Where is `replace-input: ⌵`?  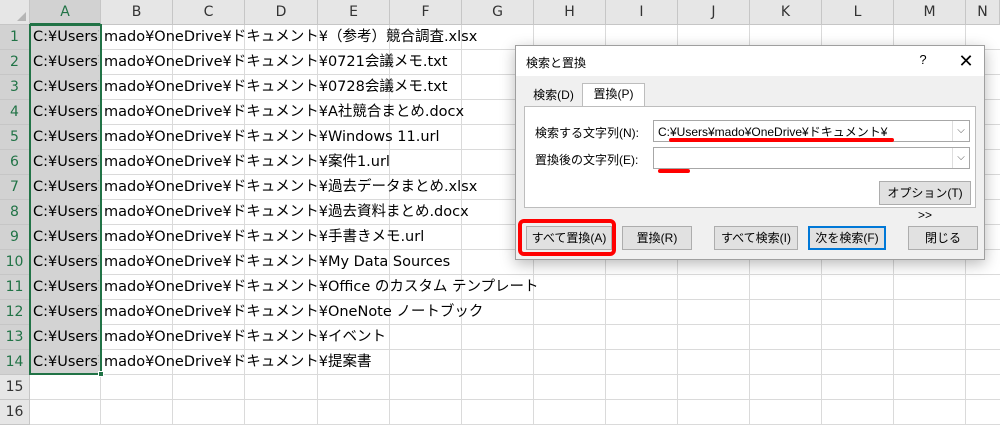
replace-input: ⌵ is located at coordinates (811, 158).